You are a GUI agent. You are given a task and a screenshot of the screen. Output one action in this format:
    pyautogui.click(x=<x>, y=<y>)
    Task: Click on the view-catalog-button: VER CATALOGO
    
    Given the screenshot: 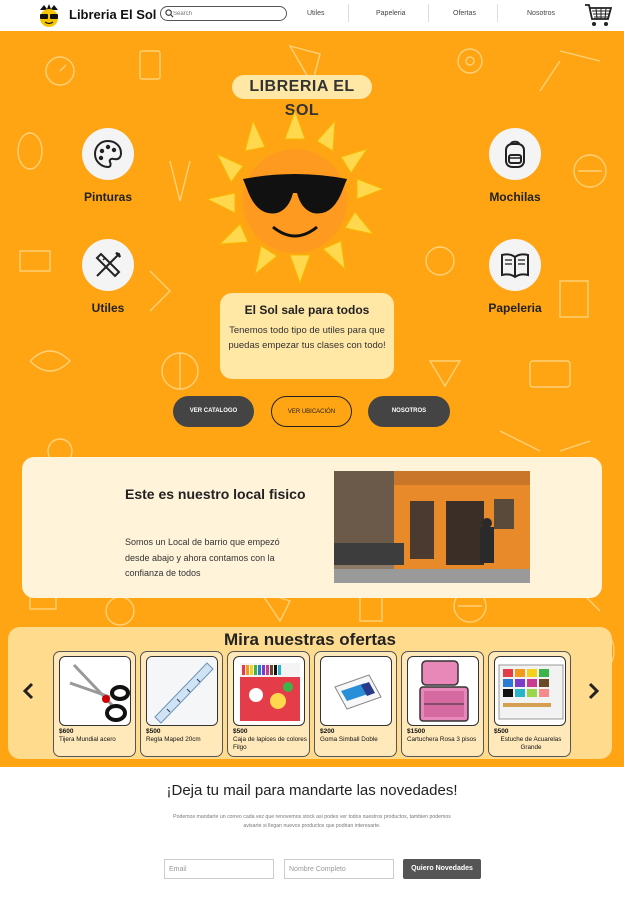 What is the action you would take?
    pyautogui.click(x=213, y=411)
    